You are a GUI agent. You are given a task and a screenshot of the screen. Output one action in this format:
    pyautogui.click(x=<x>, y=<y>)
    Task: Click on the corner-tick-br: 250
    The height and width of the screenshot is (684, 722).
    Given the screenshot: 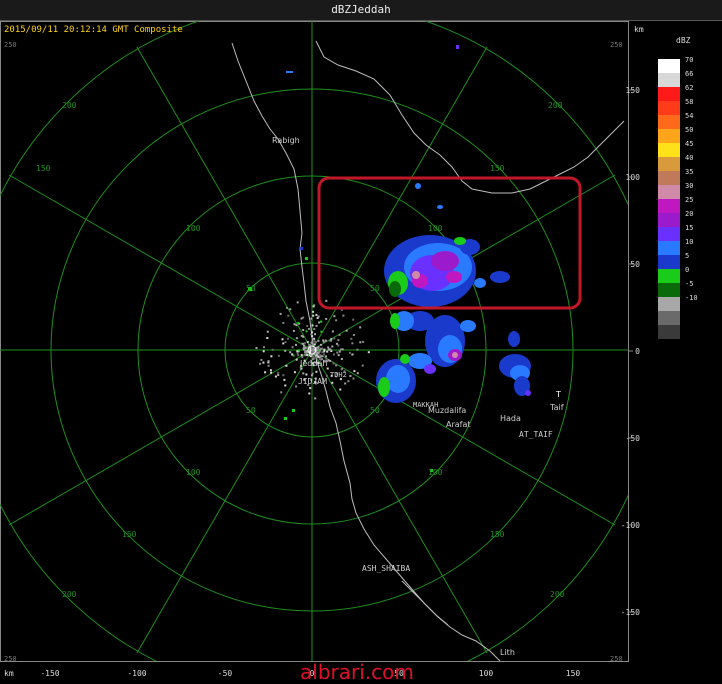 What is the action you would take?
    pyautogui.click(x=616, y=659)
    